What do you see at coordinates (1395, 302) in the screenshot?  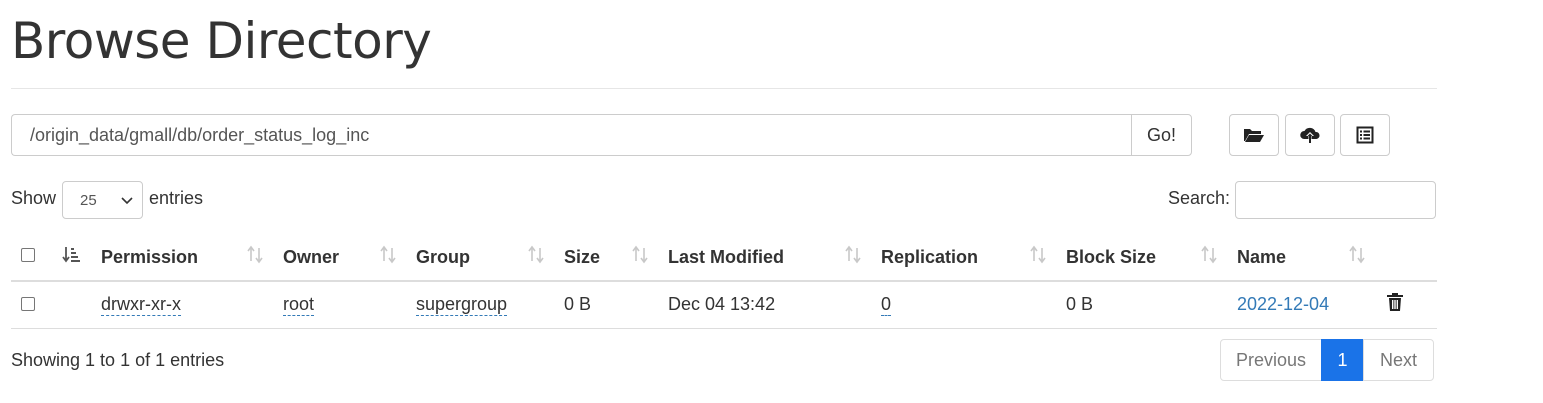 I see `trash-icon` at bounding box center [1395, 302].